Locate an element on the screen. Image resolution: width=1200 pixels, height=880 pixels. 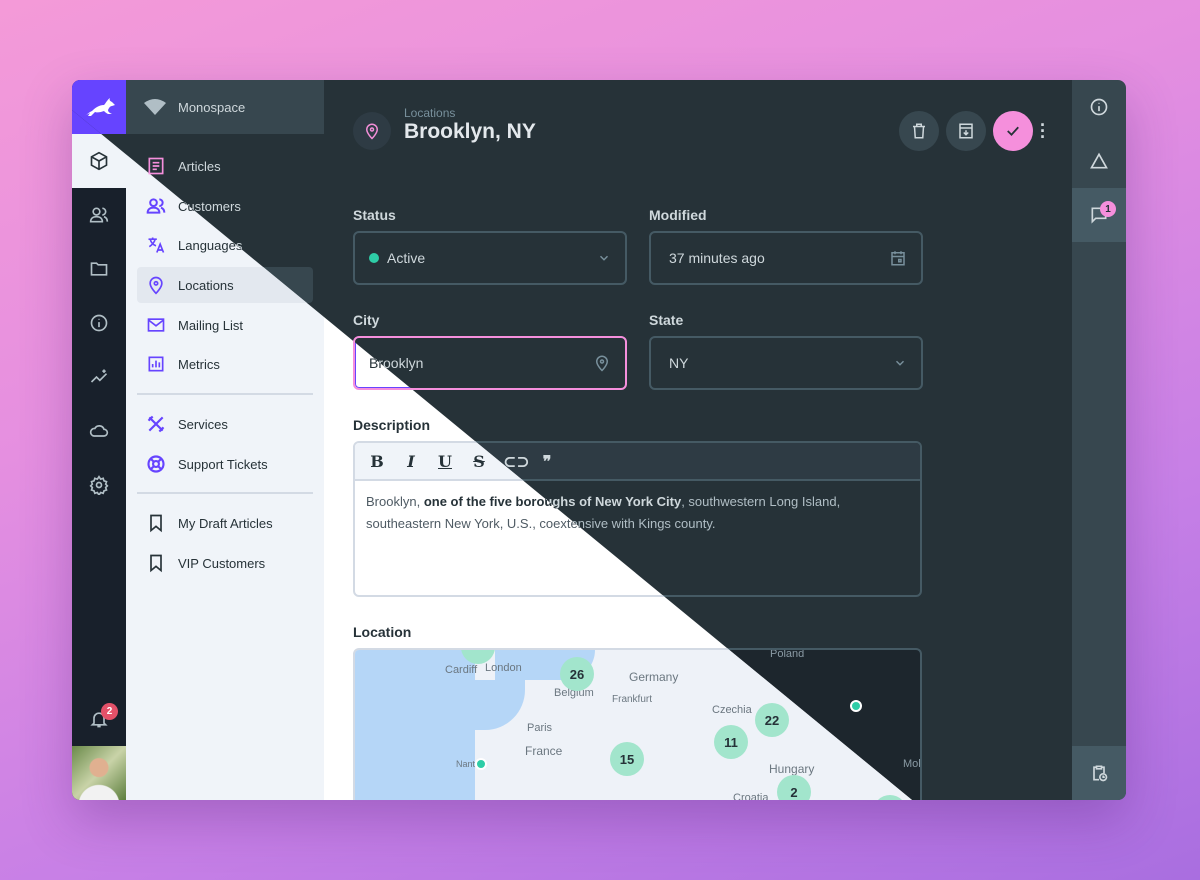
nav-label: Locations is located at coordinates (206, 285).